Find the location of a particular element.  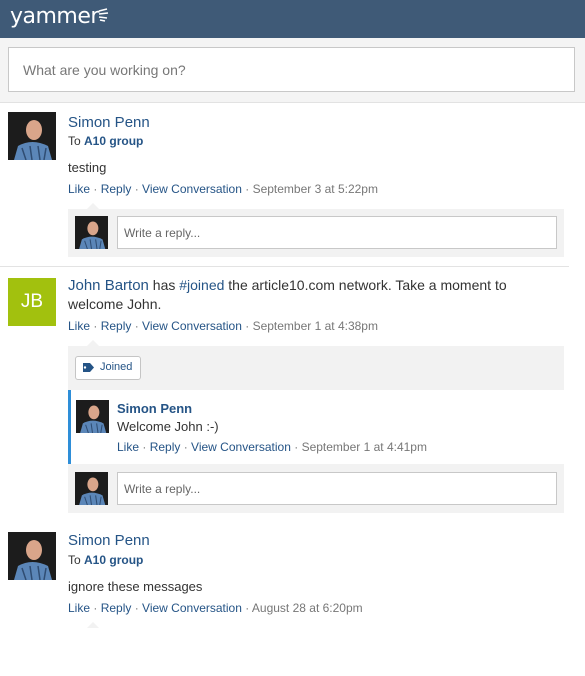

topic-tag: Joined is located at coordinates (108, 368).